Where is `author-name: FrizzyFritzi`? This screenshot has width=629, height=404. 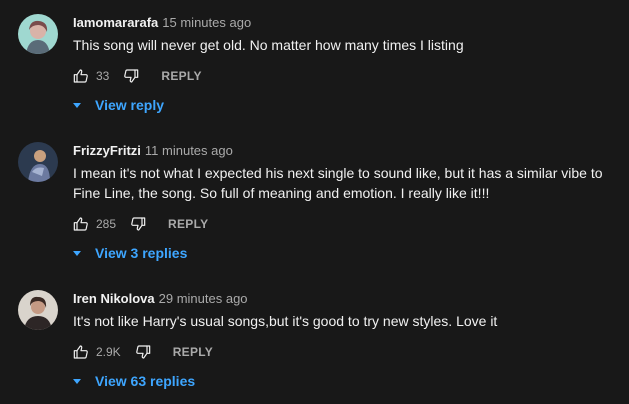
author-name: FrizzyFritzi is located at coordinates (107, 150).